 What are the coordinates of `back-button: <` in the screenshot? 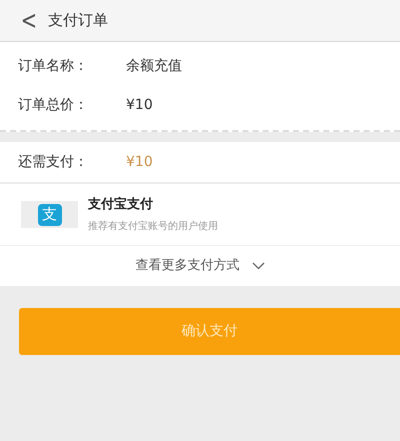 It's located at (29, 21).